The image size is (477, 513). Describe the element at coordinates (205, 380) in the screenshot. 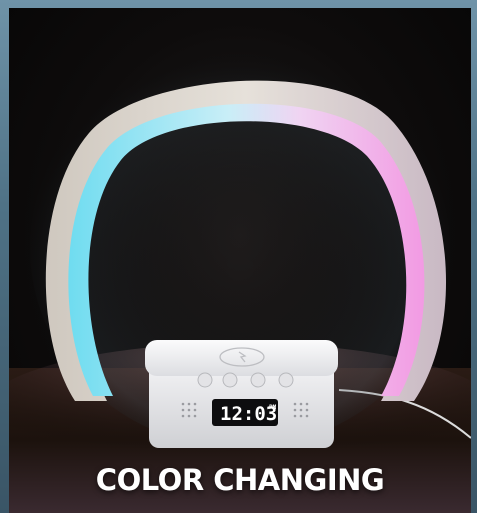

I see `power-button-icon` at that location.